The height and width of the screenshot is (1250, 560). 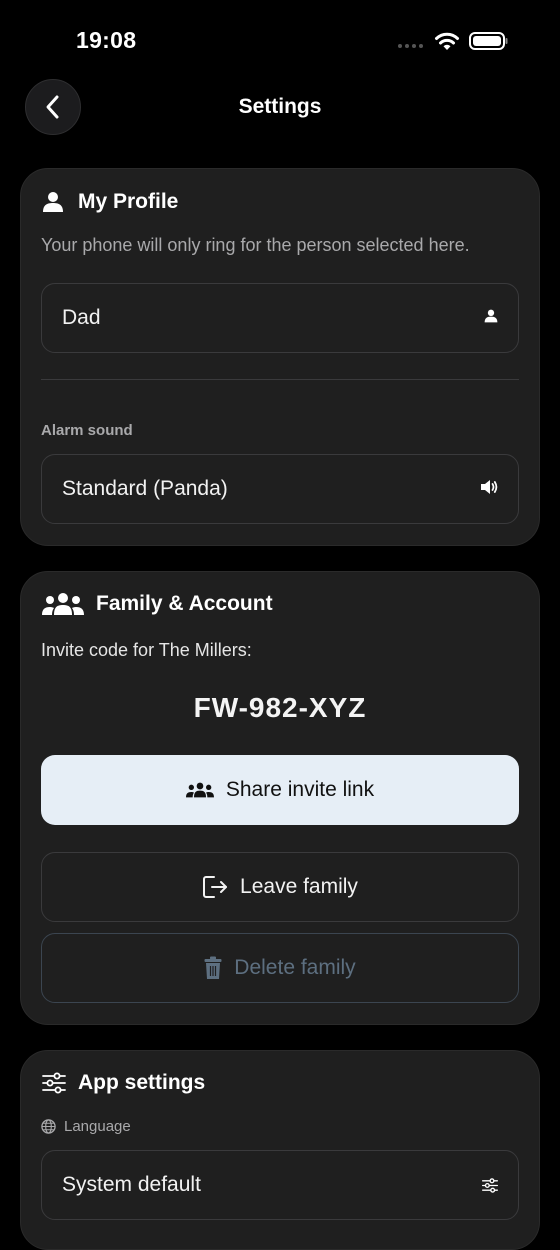 What do you see at coordinates (97, 1126) in the screenshot?
I see `language-label: Language` at bounding box center [97, 1126].